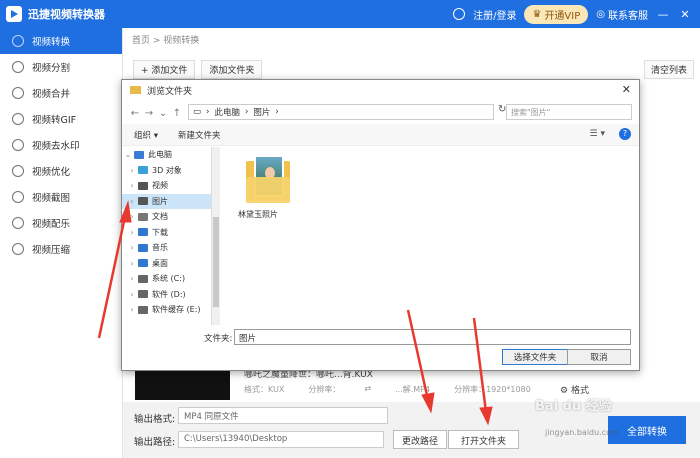 The width and height of the screenshot is (700, 458). Describe the element at coordinates (573, 406) in the screenshot. I see `watermark: Bai du 经验` at that location.